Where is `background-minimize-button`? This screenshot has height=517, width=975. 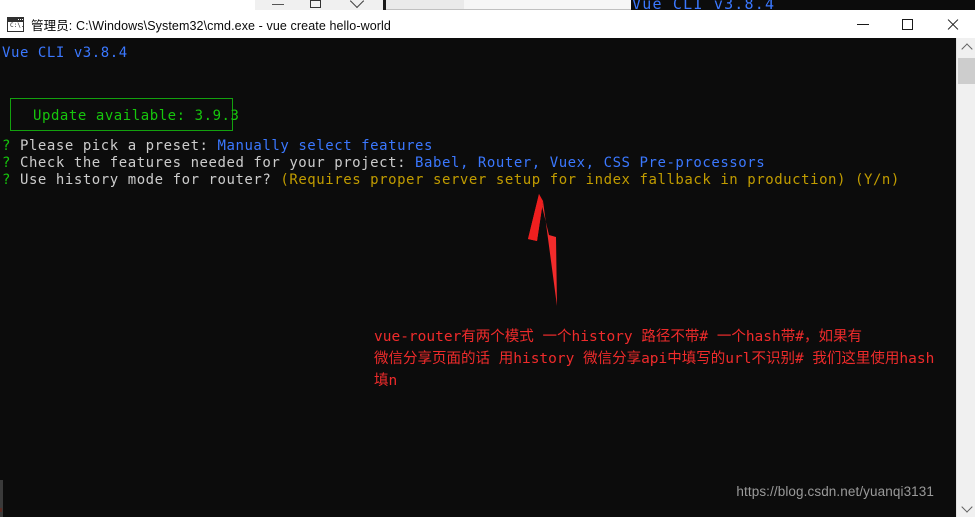
background-minimize-button is located at coordinates (278, 4).